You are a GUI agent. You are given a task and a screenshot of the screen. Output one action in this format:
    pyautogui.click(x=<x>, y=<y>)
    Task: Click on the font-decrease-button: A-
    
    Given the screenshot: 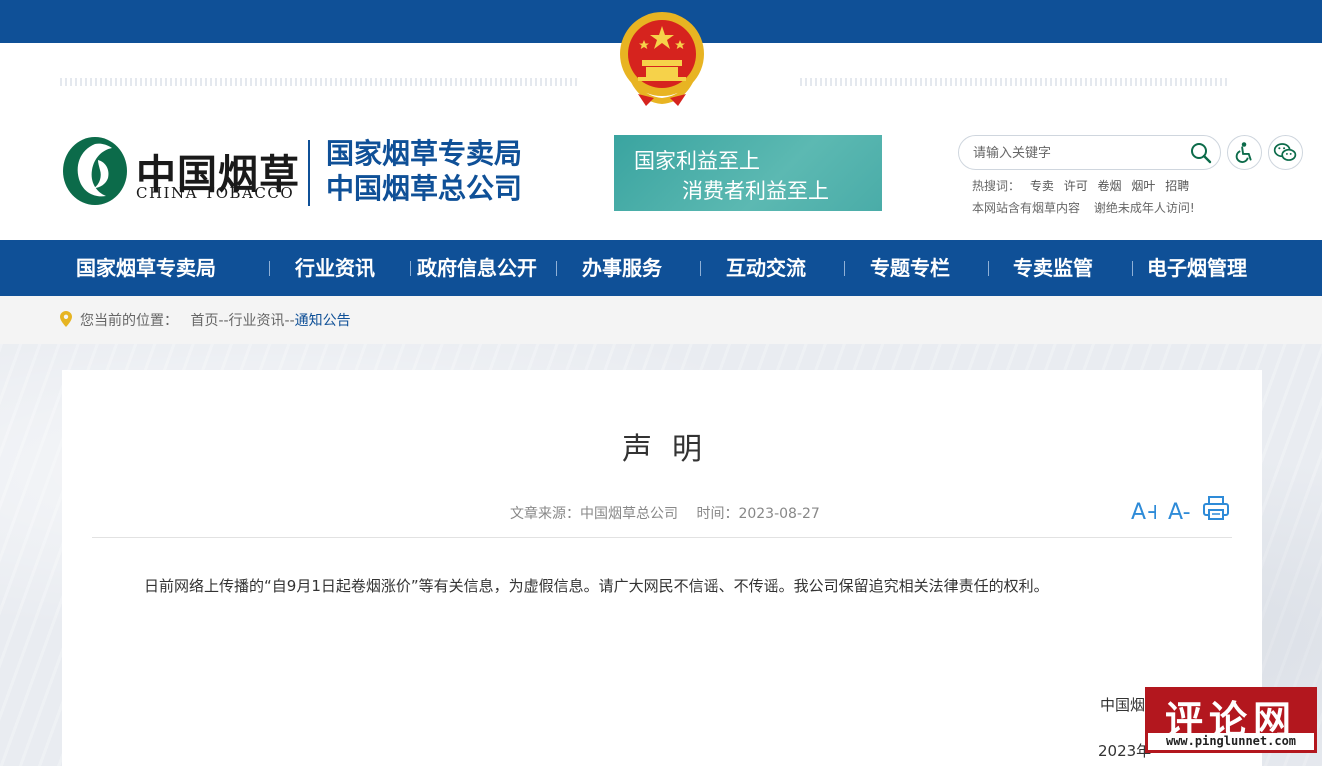 What is the action you would take?
    pyautogui.click(x=1180, y=510)
    